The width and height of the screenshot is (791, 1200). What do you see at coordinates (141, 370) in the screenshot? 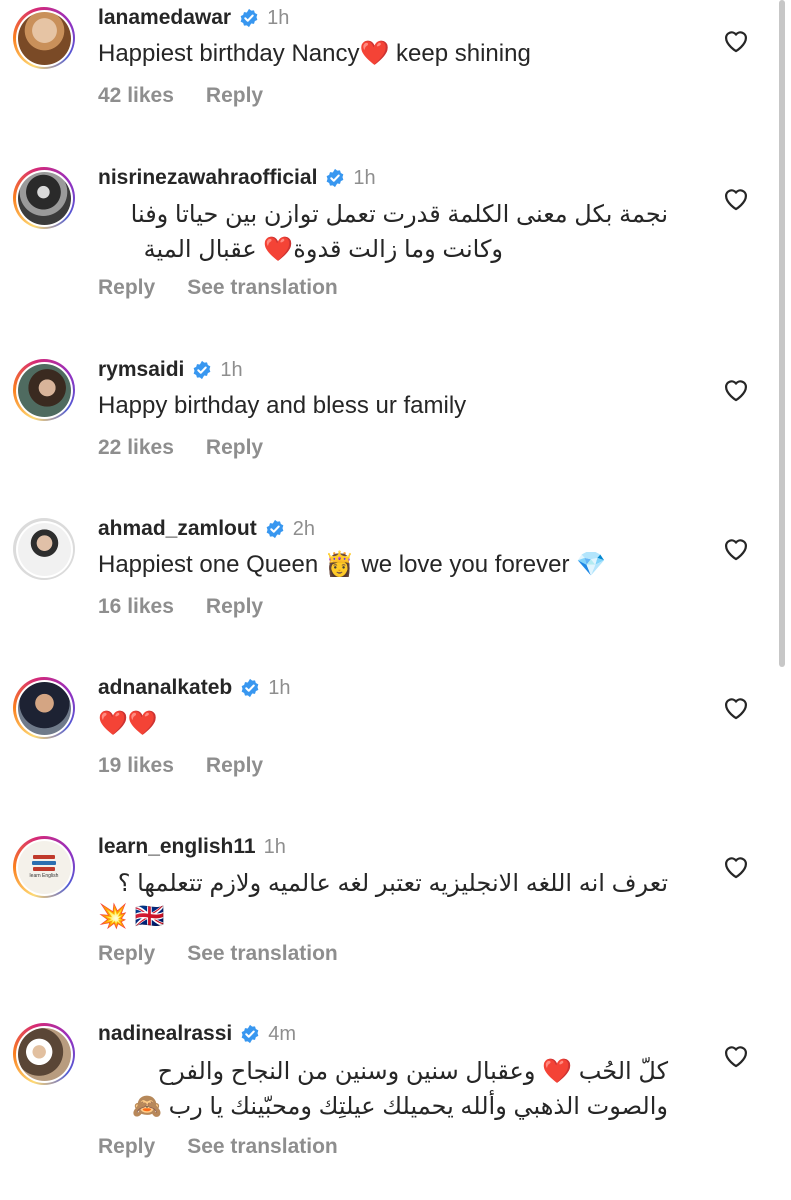
I see `username: rymsaidi` at bounding box center [141, 370].